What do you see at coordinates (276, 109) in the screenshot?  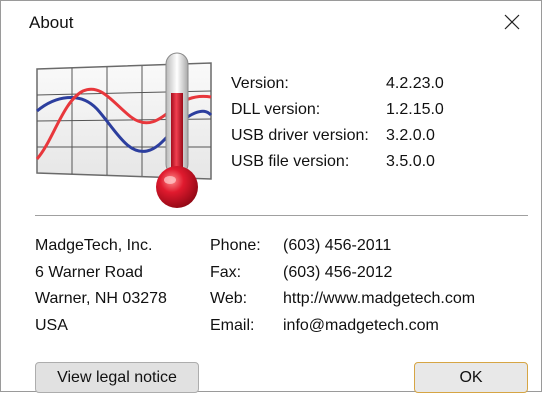 I see `dll-version-label: DLL version:` at bounding box center [276, 109].